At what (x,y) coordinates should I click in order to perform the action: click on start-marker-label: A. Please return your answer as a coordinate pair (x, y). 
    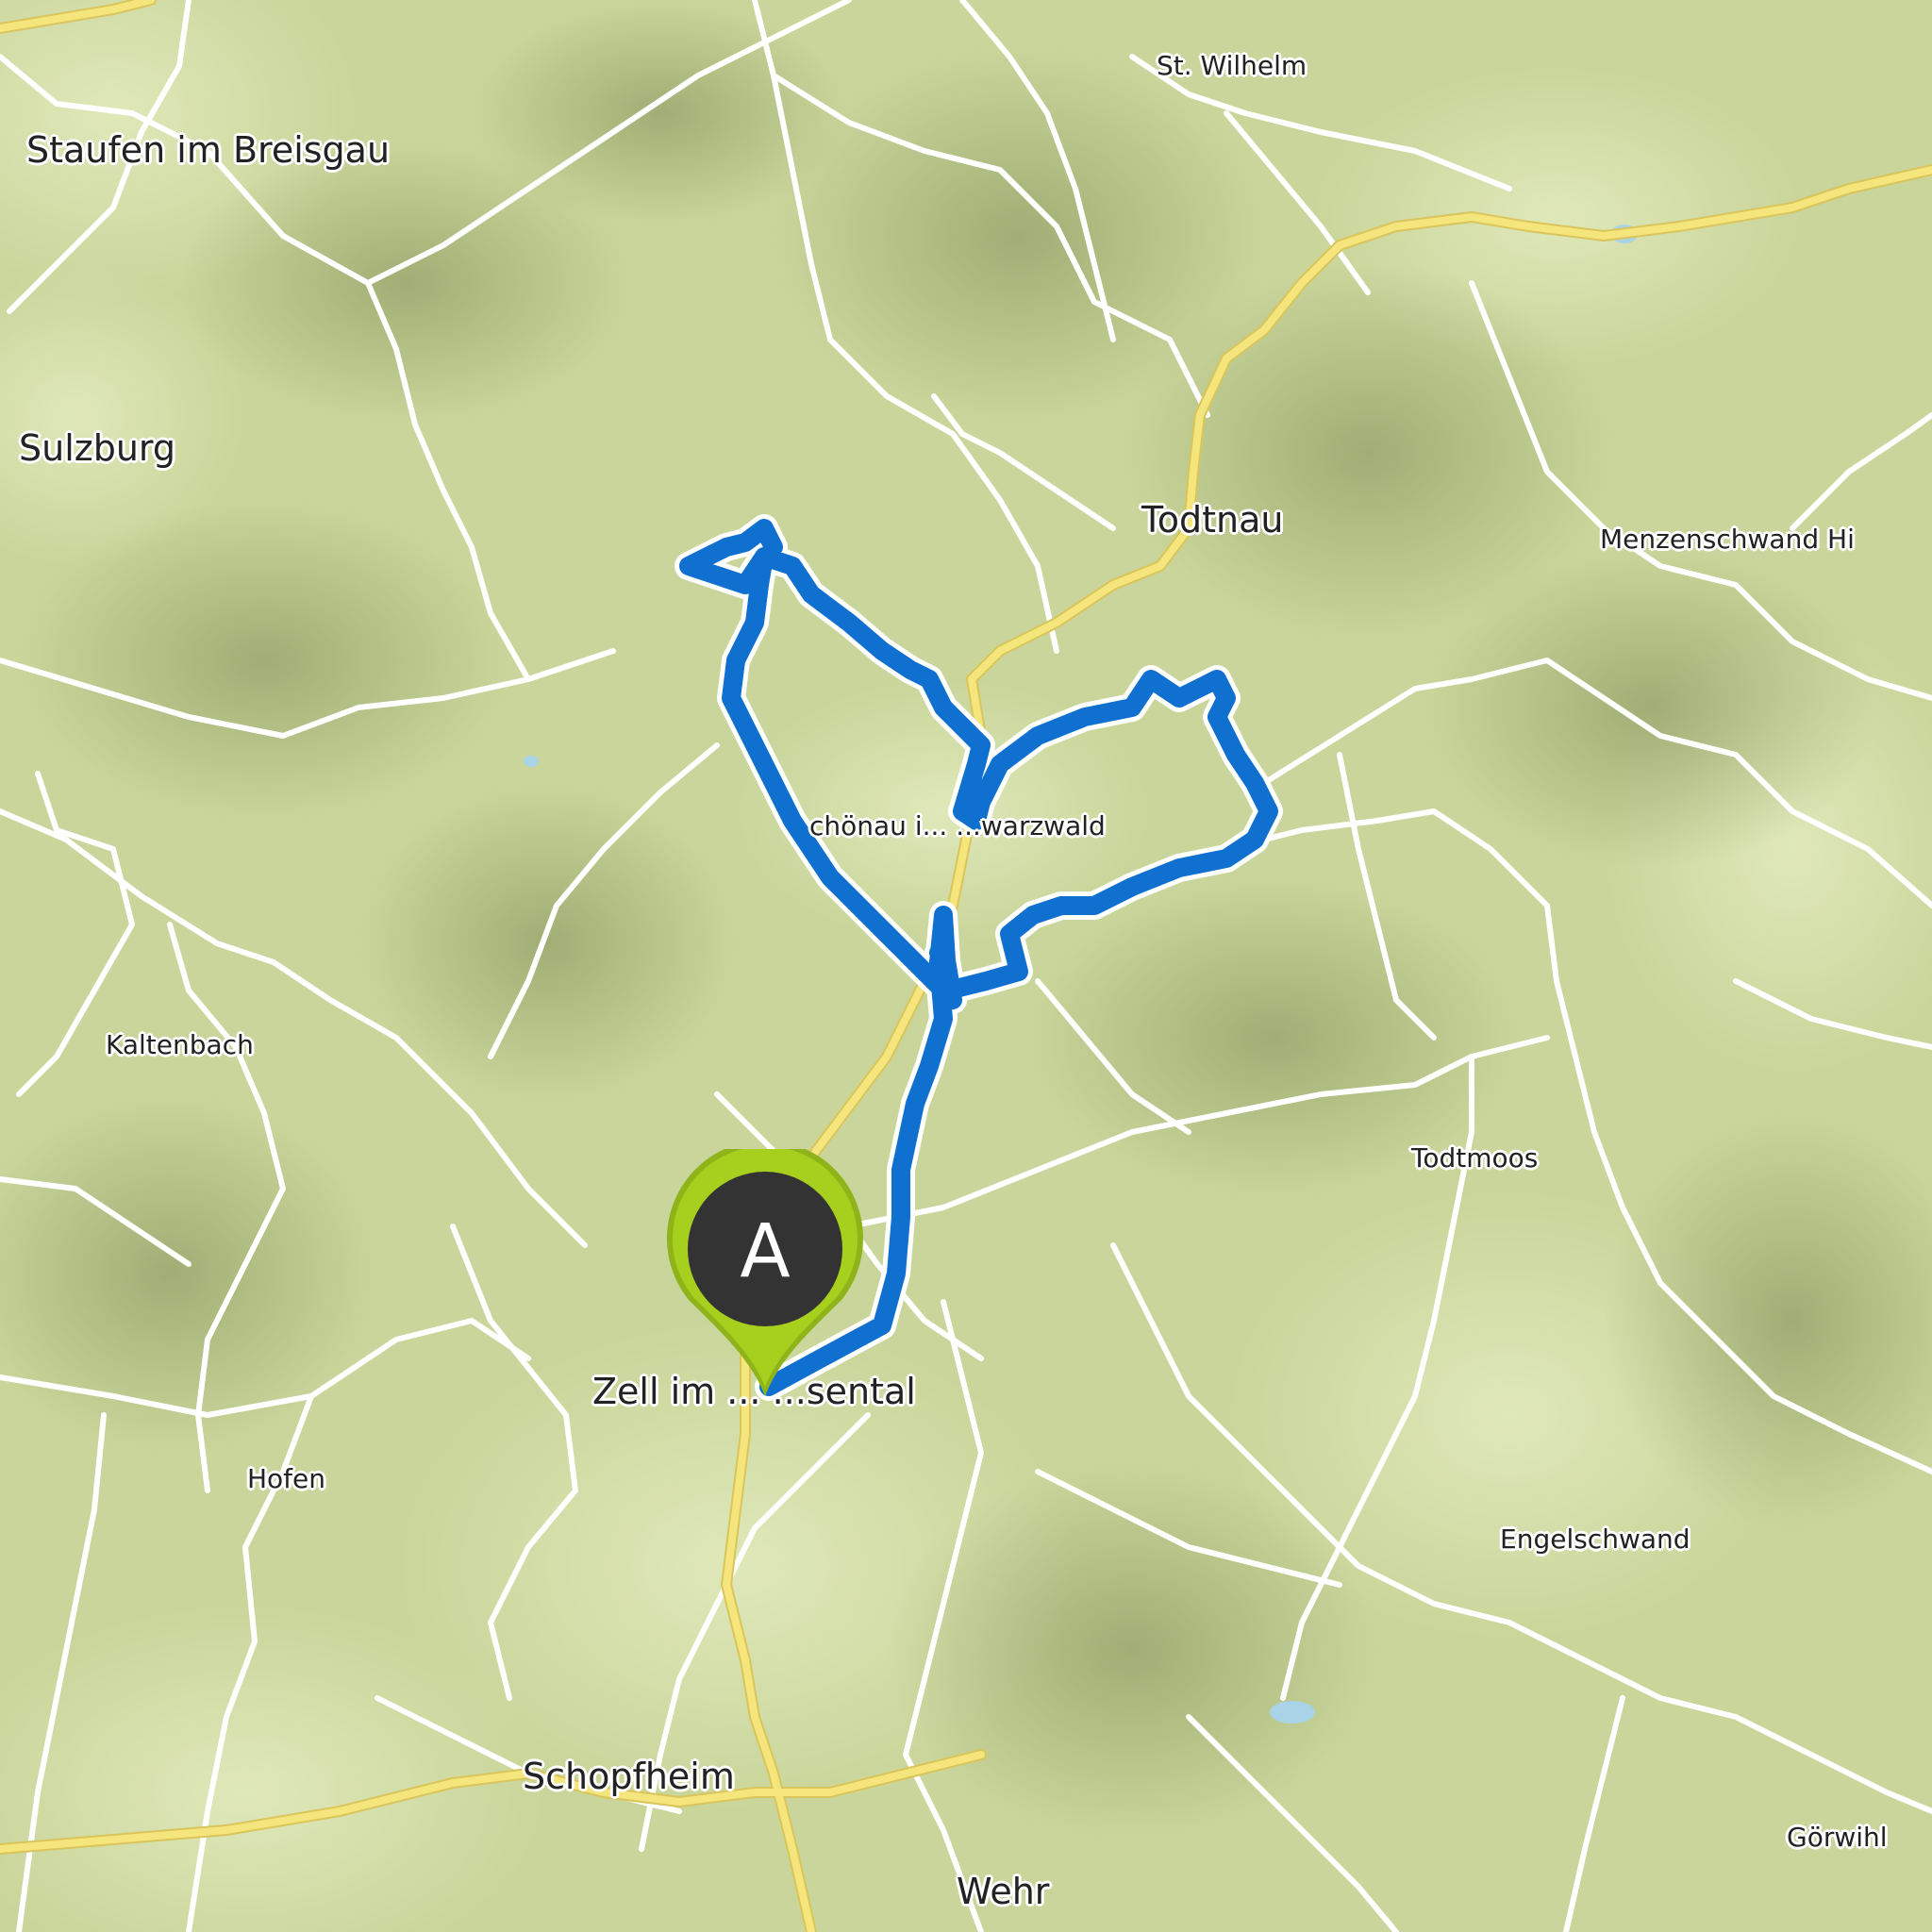
    Looking at the image, I should click on (766, 1251).